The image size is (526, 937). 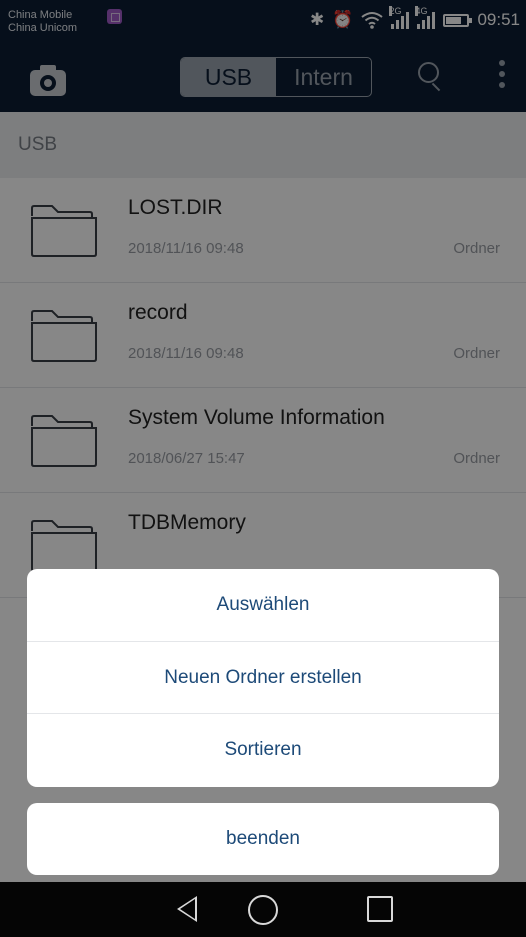 I want to click on select-button: Auswählen, so click(x=263, y=605).